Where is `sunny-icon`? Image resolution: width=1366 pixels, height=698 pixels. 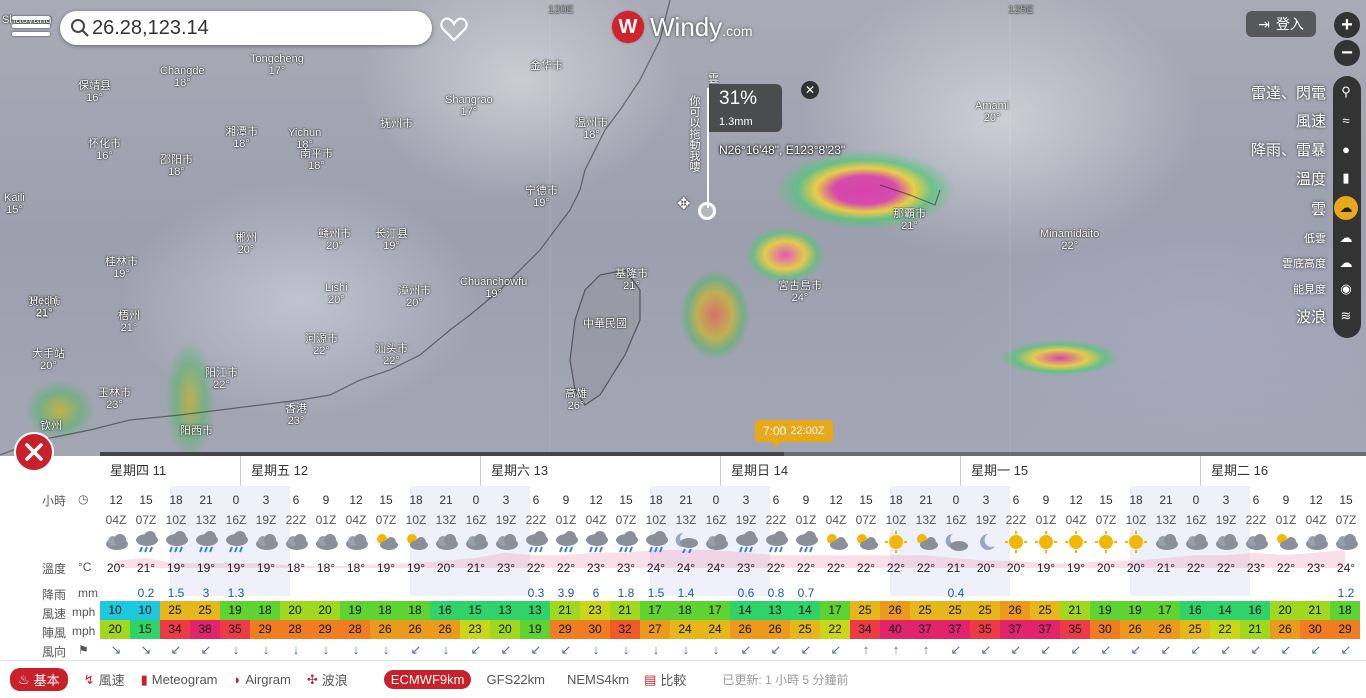 sunny-icon is located at coordinates (1106, 542).